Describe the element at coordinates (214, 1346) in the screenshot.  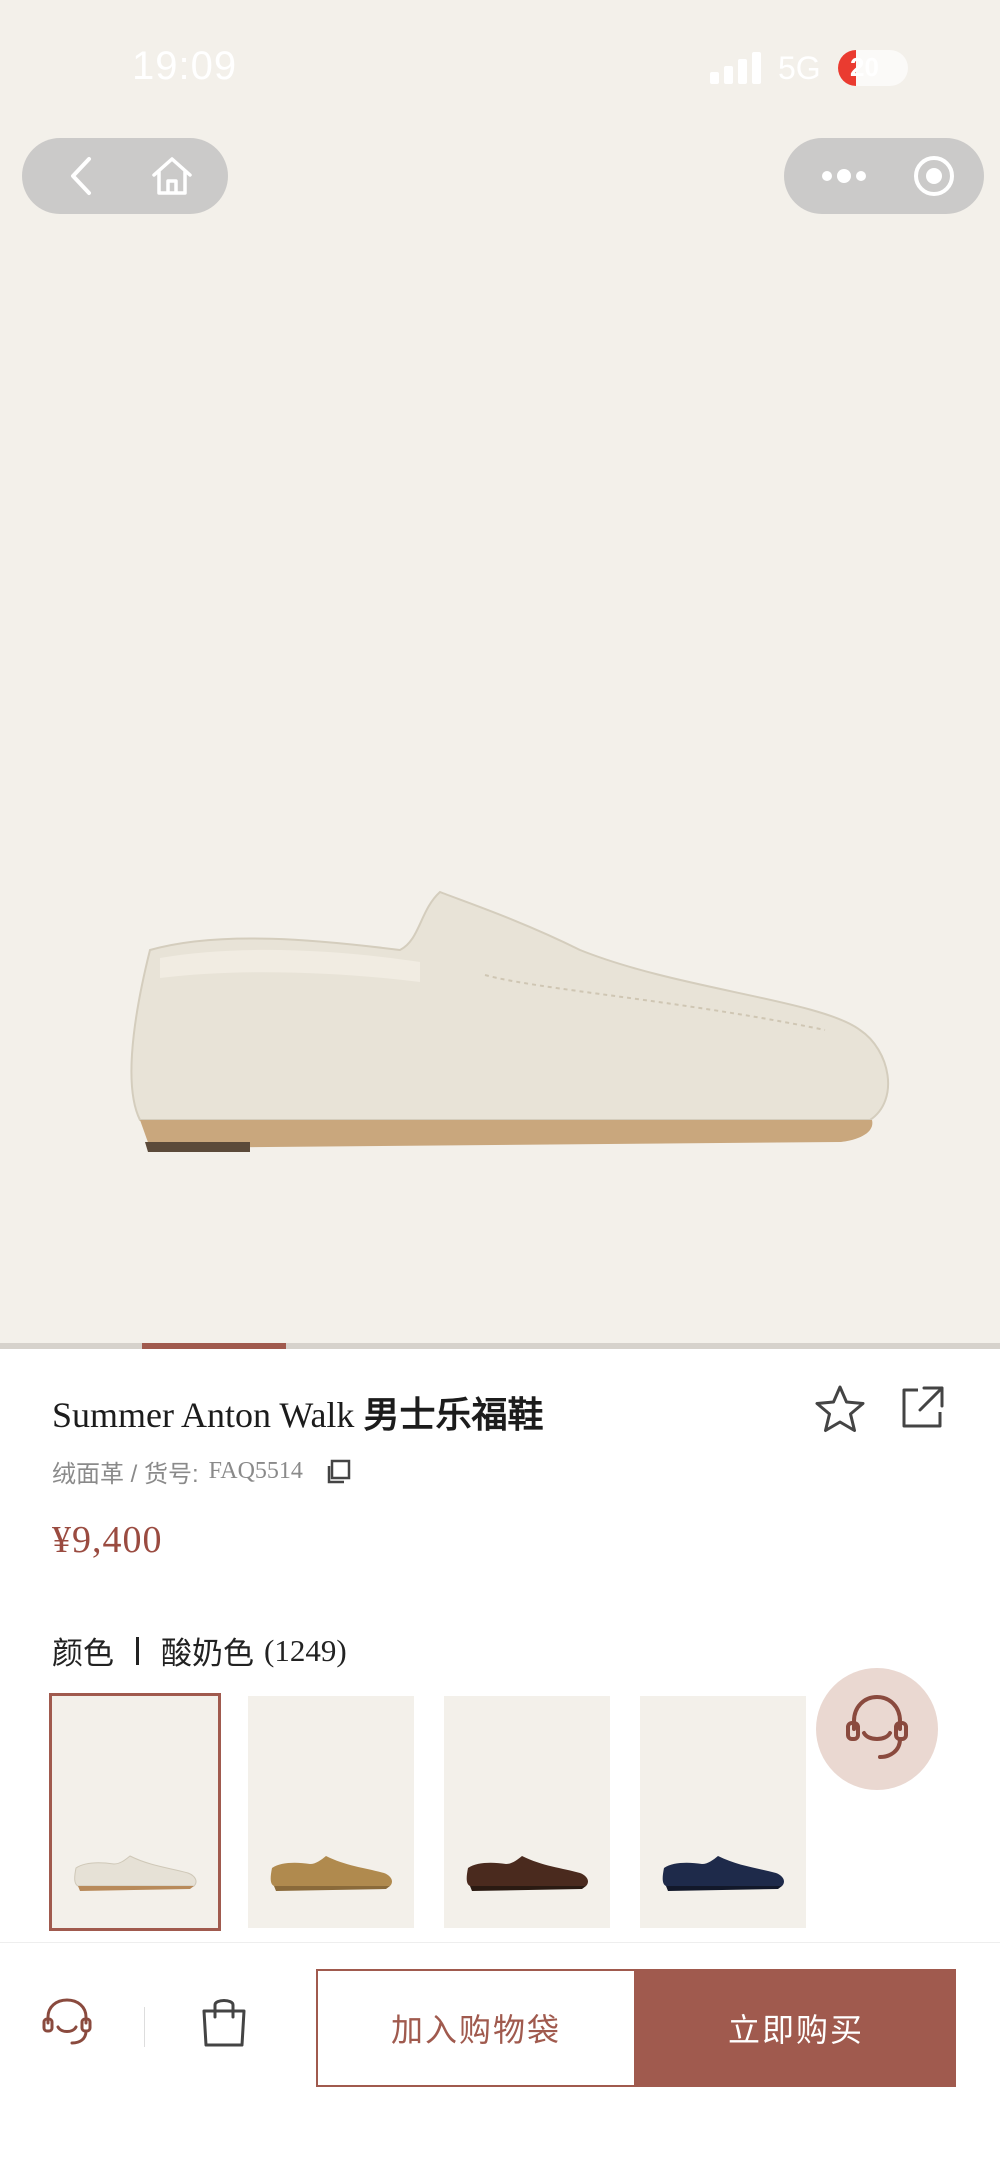
I see `gallery-progress-indicator` at that location.